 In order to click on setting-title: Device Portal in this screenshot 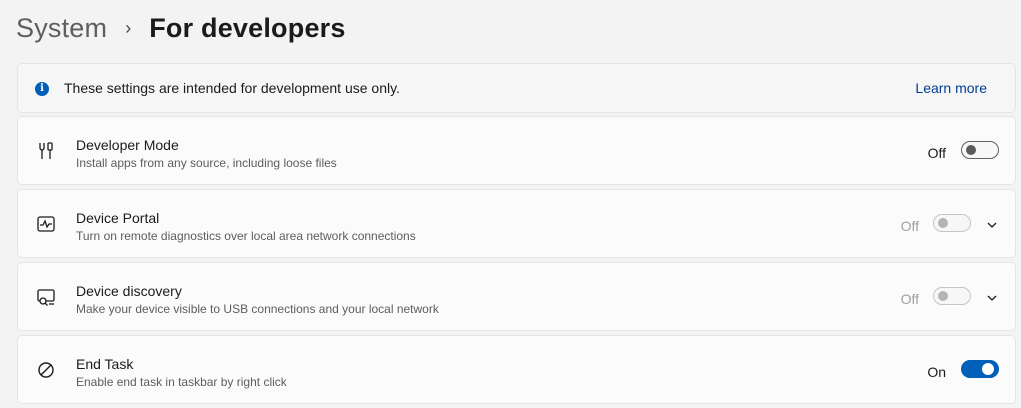, I will do `click(118, 218)`.